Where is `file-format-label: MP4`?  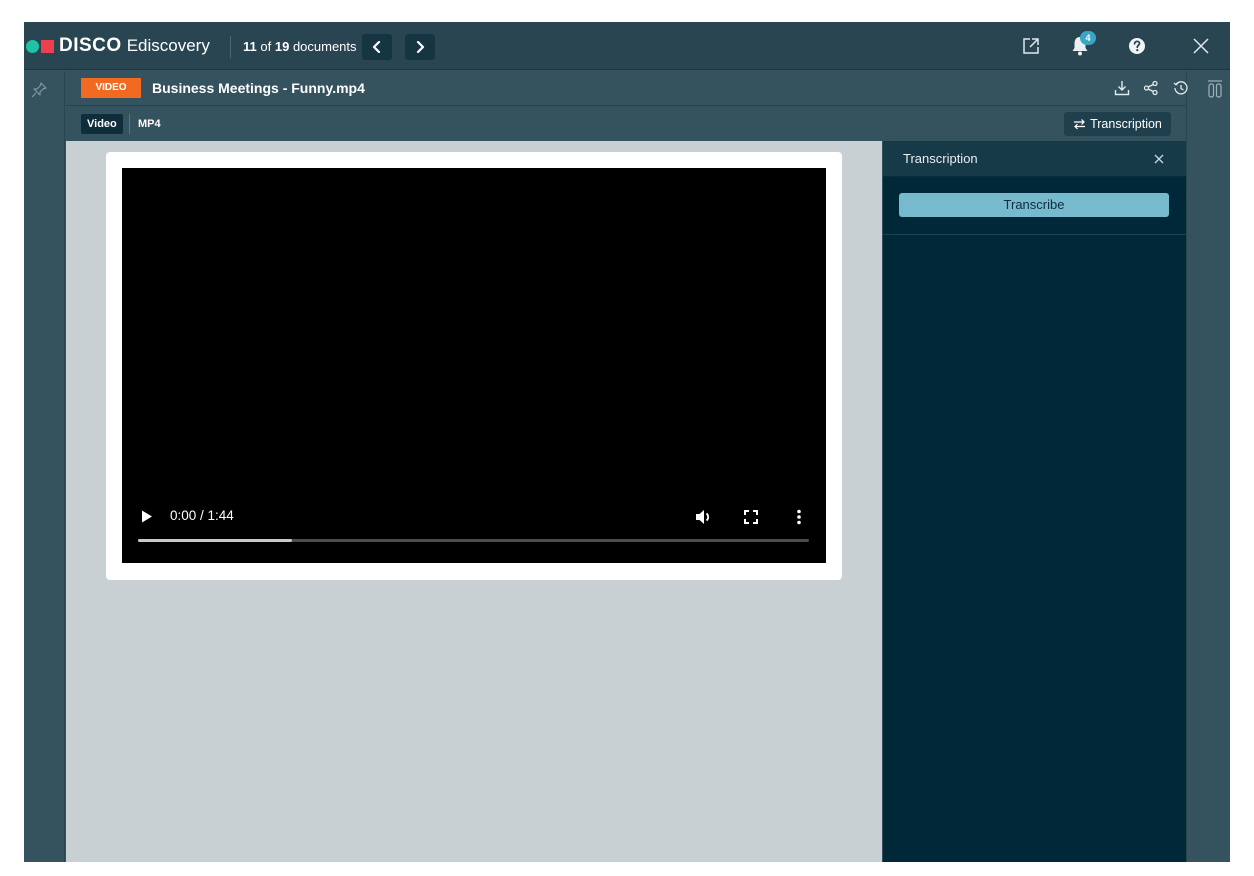
file-format-label: MP4 is located at coordinates (149, 124).